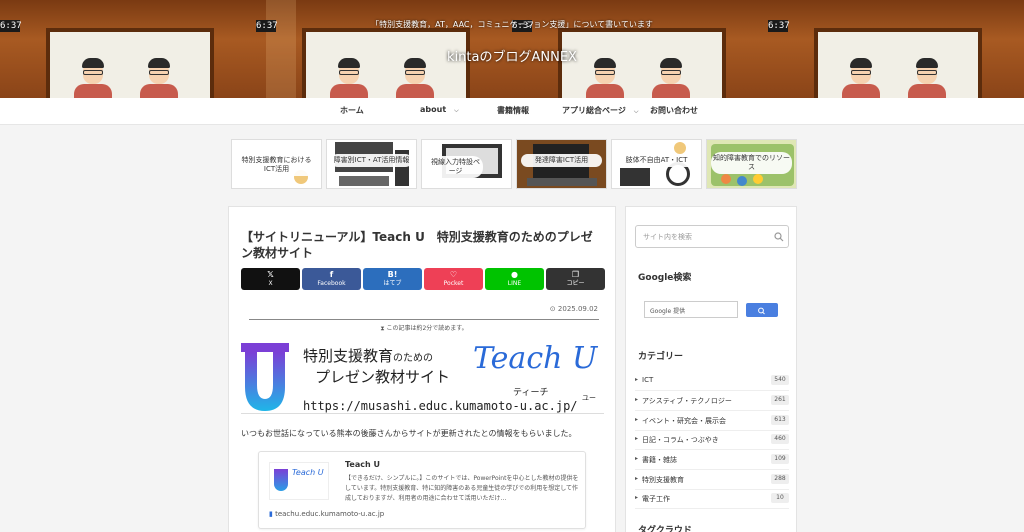 The height and width of the screenshot is (532, 1024). Describe the element at coordinates (439, 110) in the screenshot. I see `nav-item-about: about ⌵` at that location.